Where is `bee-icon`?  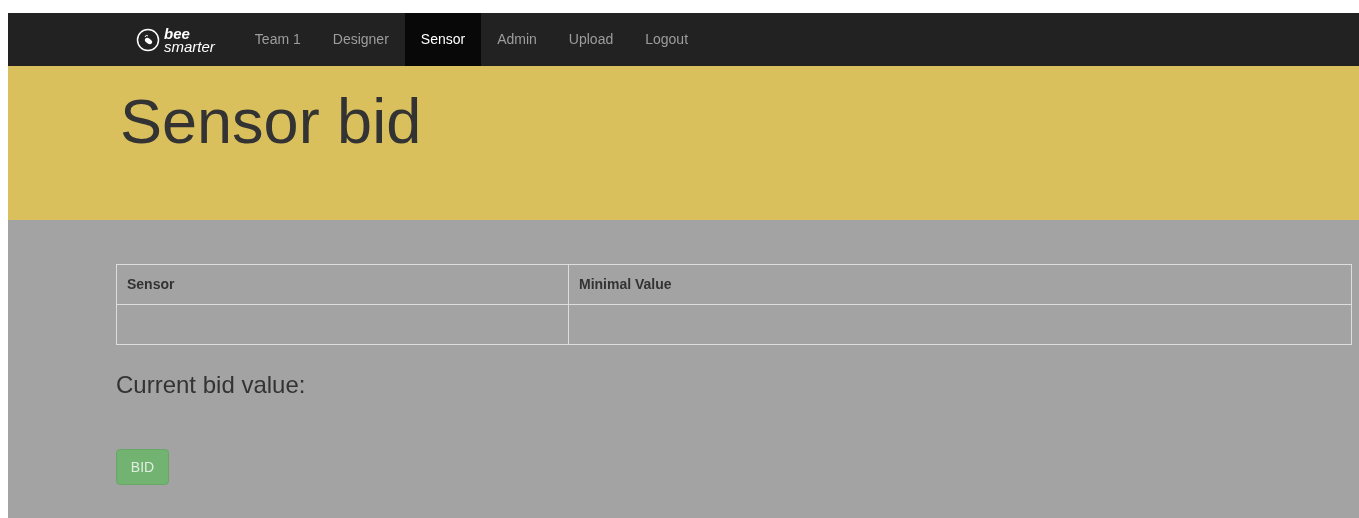
bee-icon is located at coordinates (148, 39).